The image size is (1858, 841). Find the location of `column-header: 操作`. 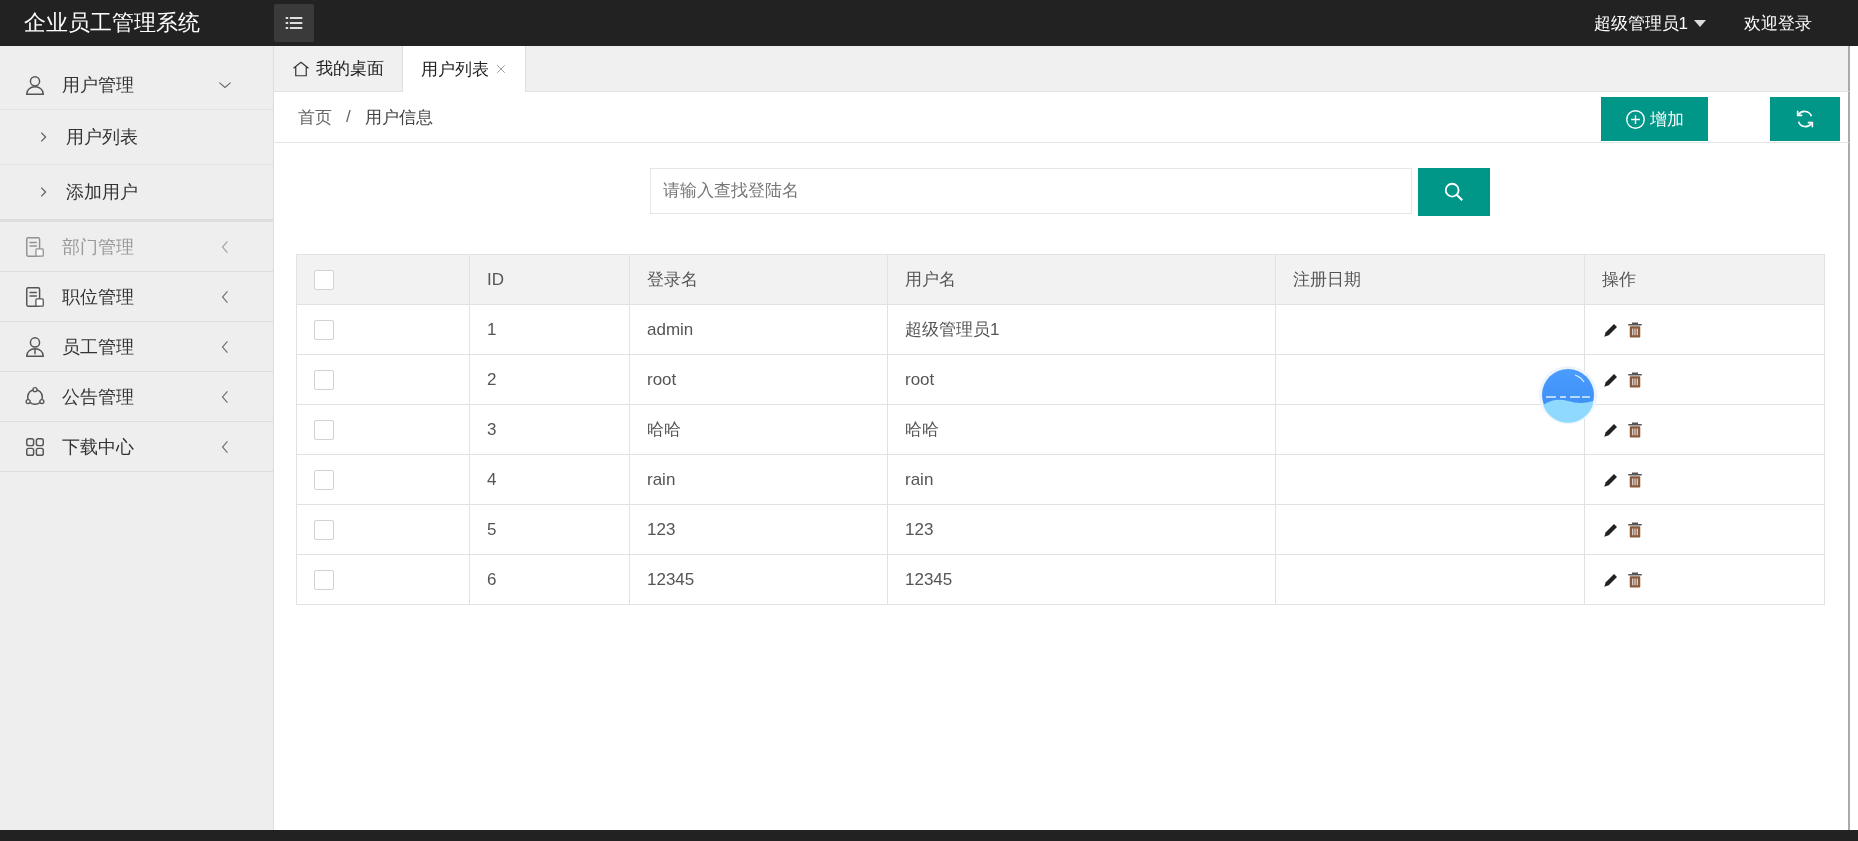

column-header: 操作 is located at coordinates (1704, 279).